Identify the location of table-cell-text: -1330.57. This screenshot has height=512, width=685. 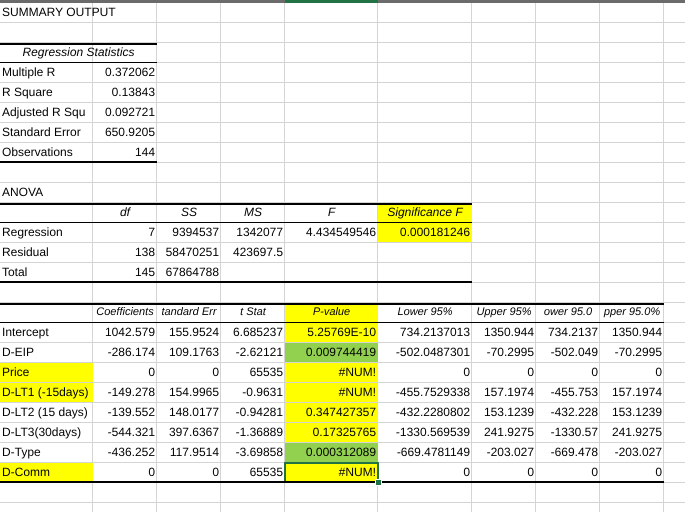
(574, 432).